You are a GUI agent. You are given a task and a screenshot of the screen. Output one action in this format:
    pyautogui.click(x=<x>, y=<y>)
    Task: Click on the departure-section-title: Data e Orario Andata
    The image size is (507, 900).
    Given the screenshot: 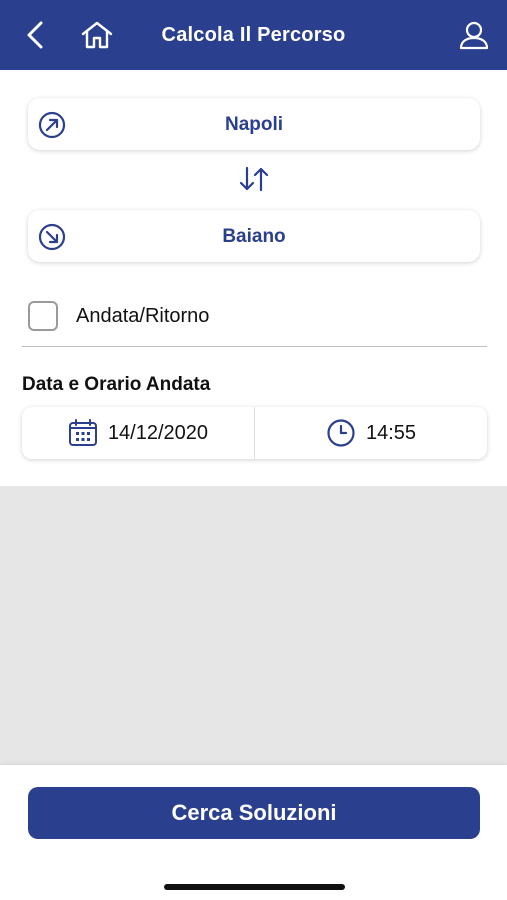 What is the action you would take?
    pyautogui.click(x=116, y=384)
    